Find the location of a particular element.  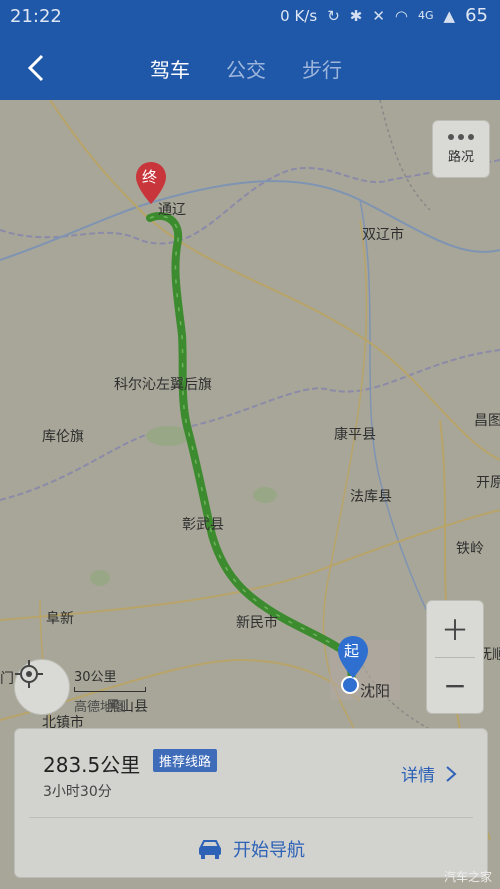

place-label: 法库县 is located at coordinates (371, 497).